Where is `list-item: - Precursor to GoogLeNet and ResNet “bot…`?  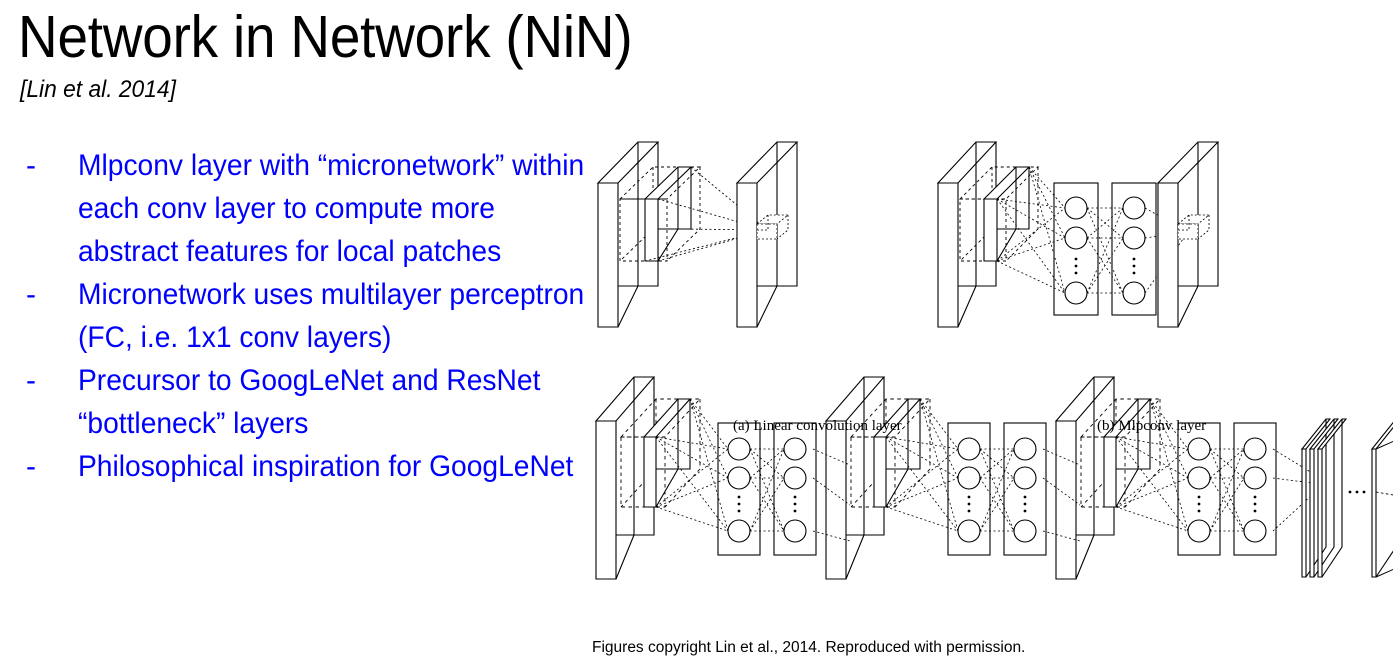
list-item: - Precursor to GoogLeNet and ResNet “bot… is located at coordinates (326, 402).